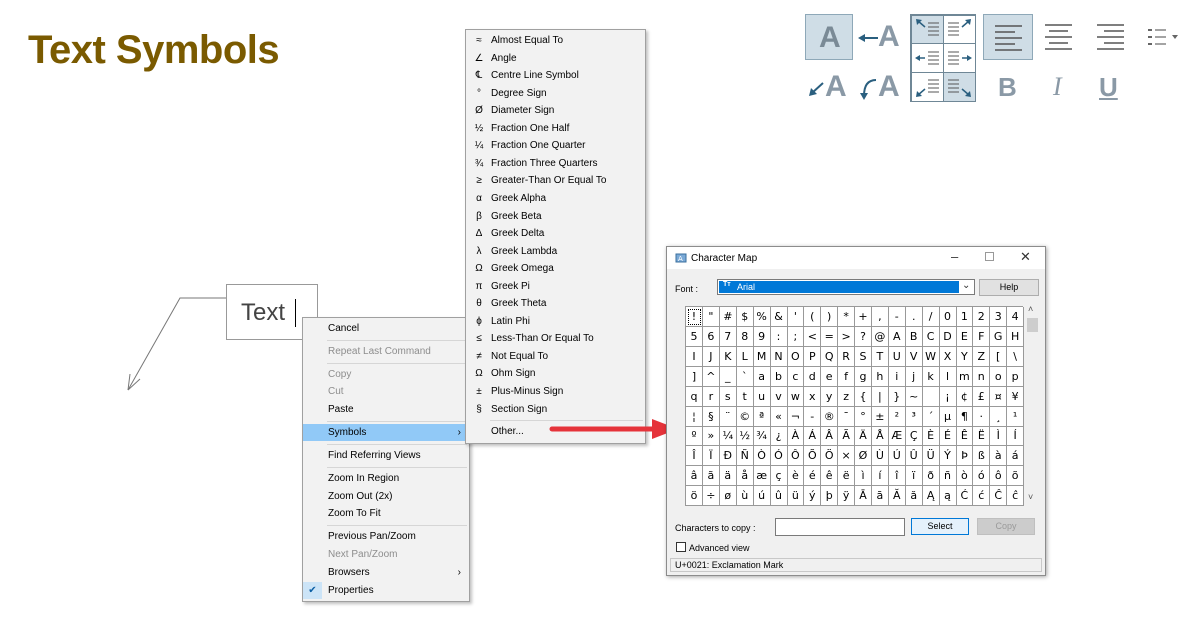 This screenshot has height=630, width=1200. What do you see at coordinates (694, 456) in the screenshot?
I see `grid-cell: Î` at bounding box center [694, 456].